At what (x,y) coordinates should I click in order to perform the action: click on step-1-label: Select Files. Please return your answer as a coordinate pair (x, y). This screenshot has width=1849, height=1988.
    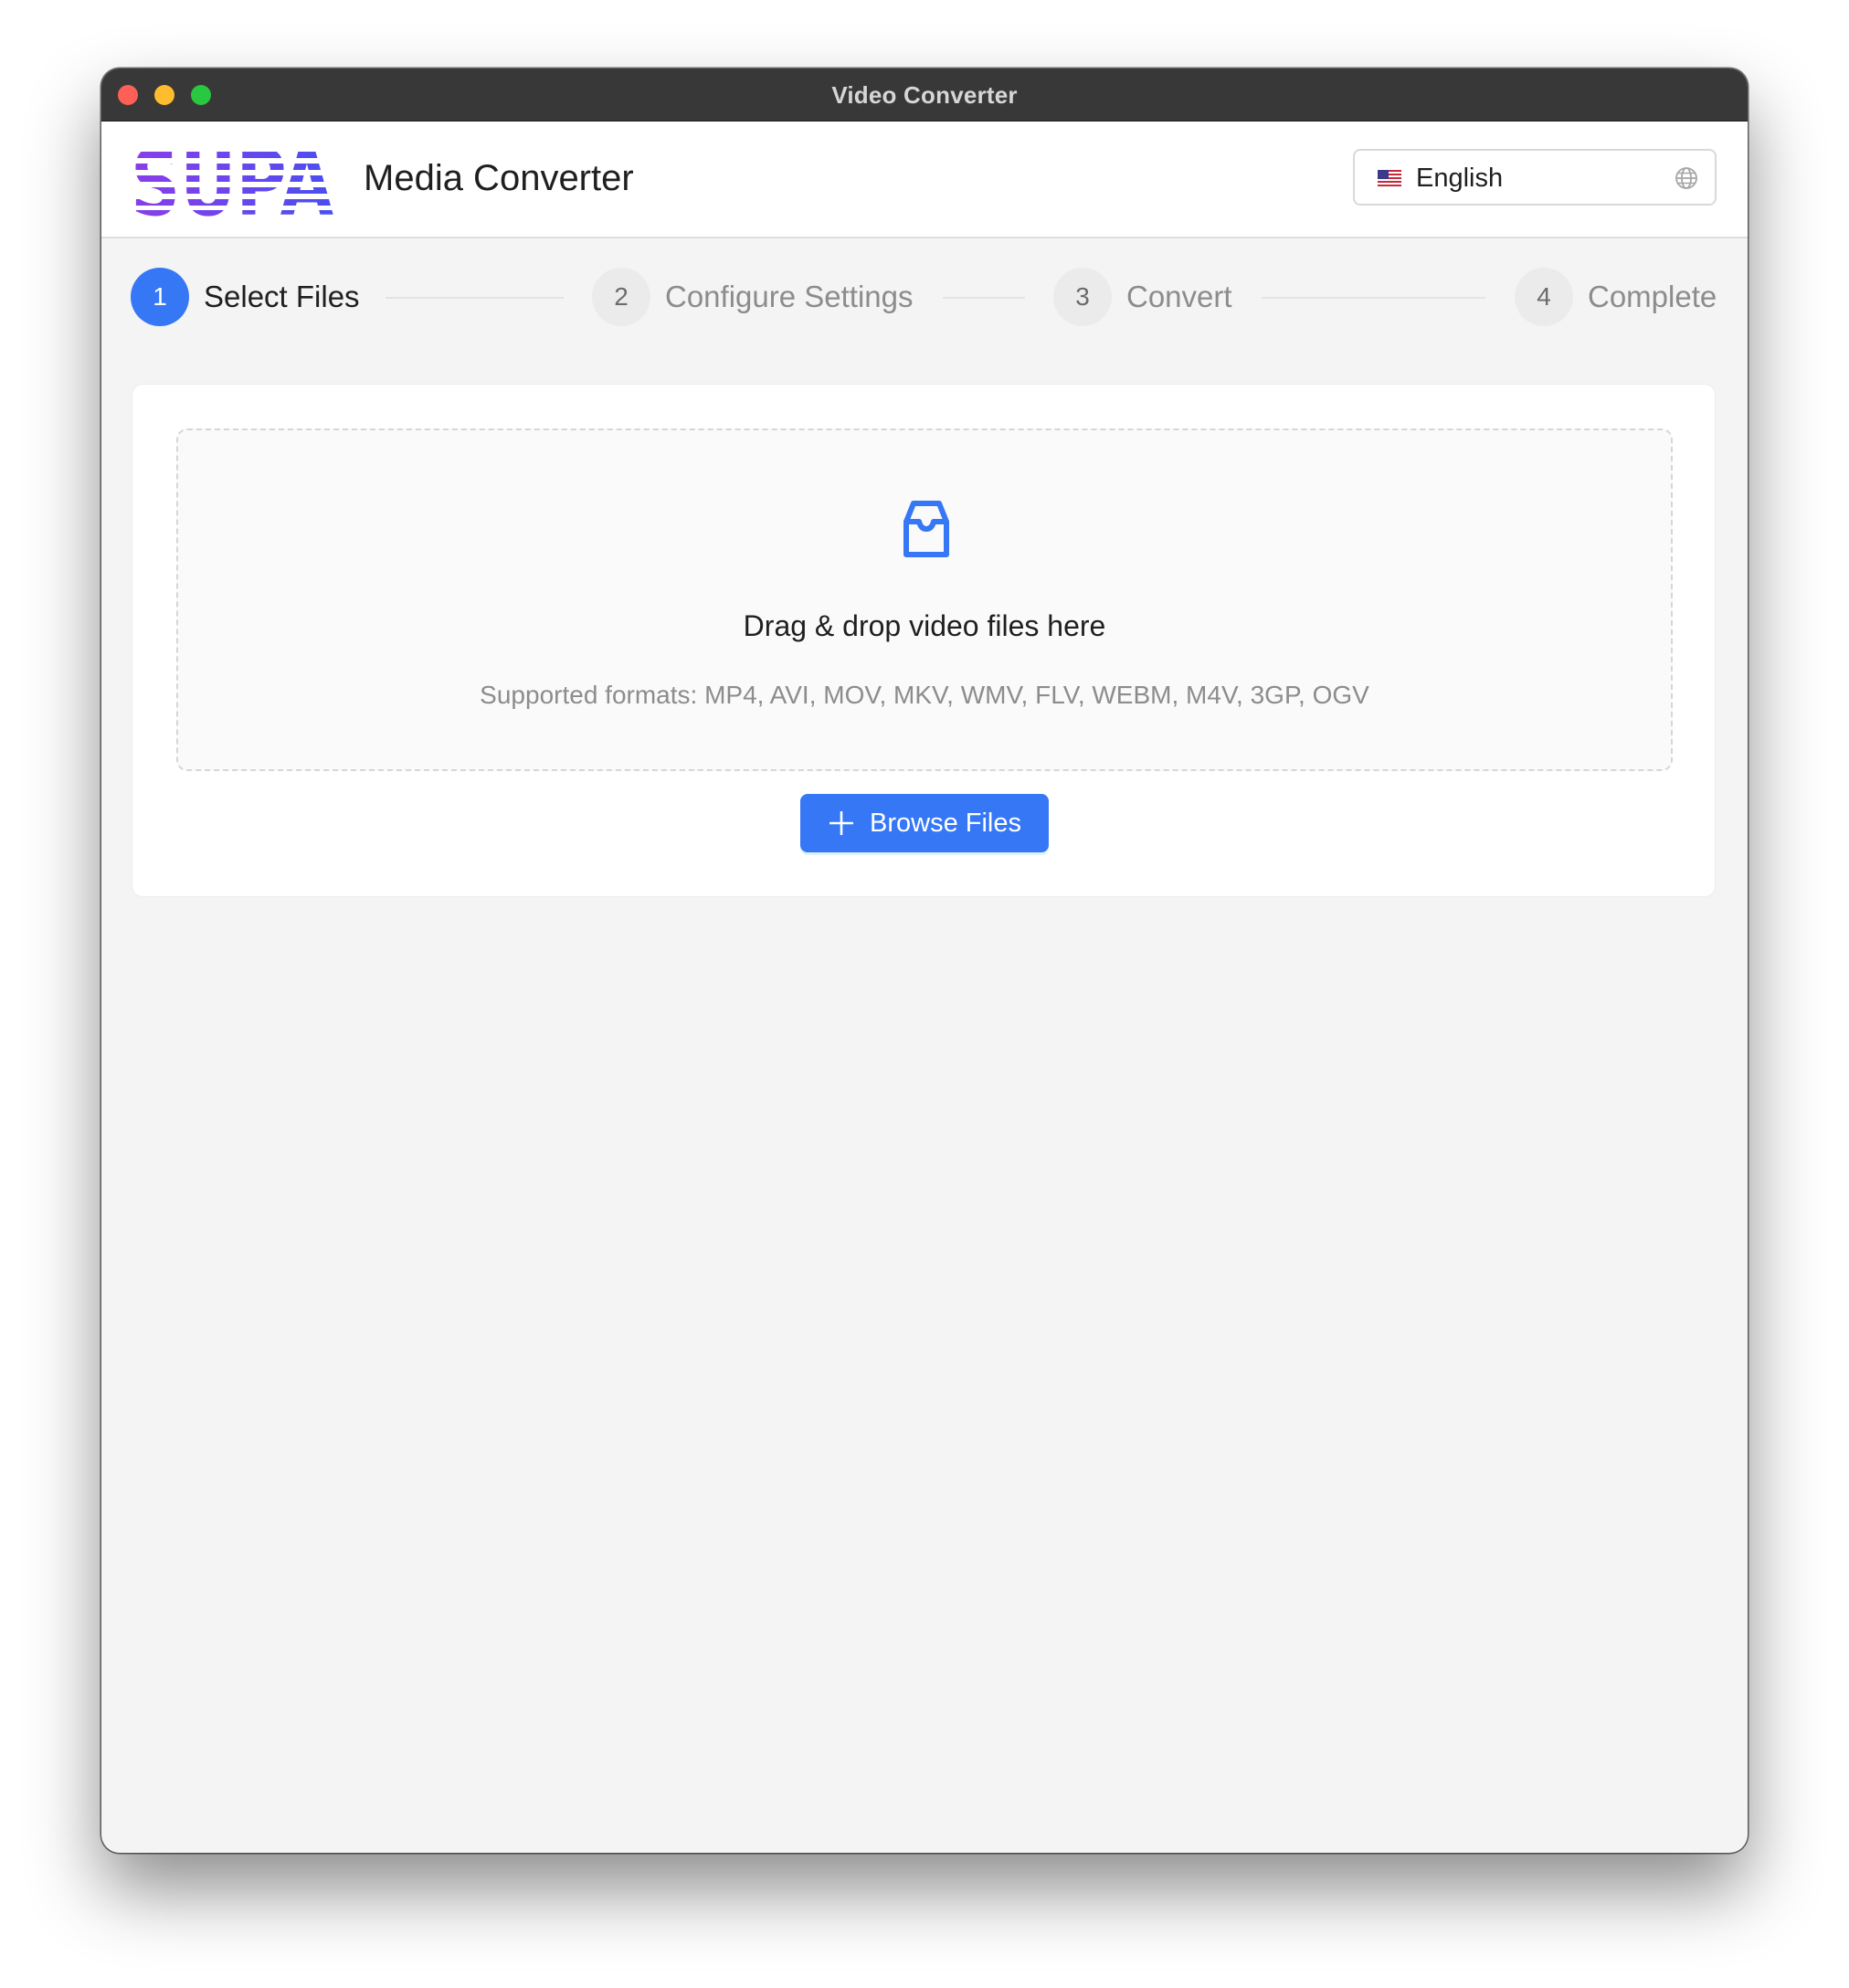
    Looking at the image, I should click on (282, 296).